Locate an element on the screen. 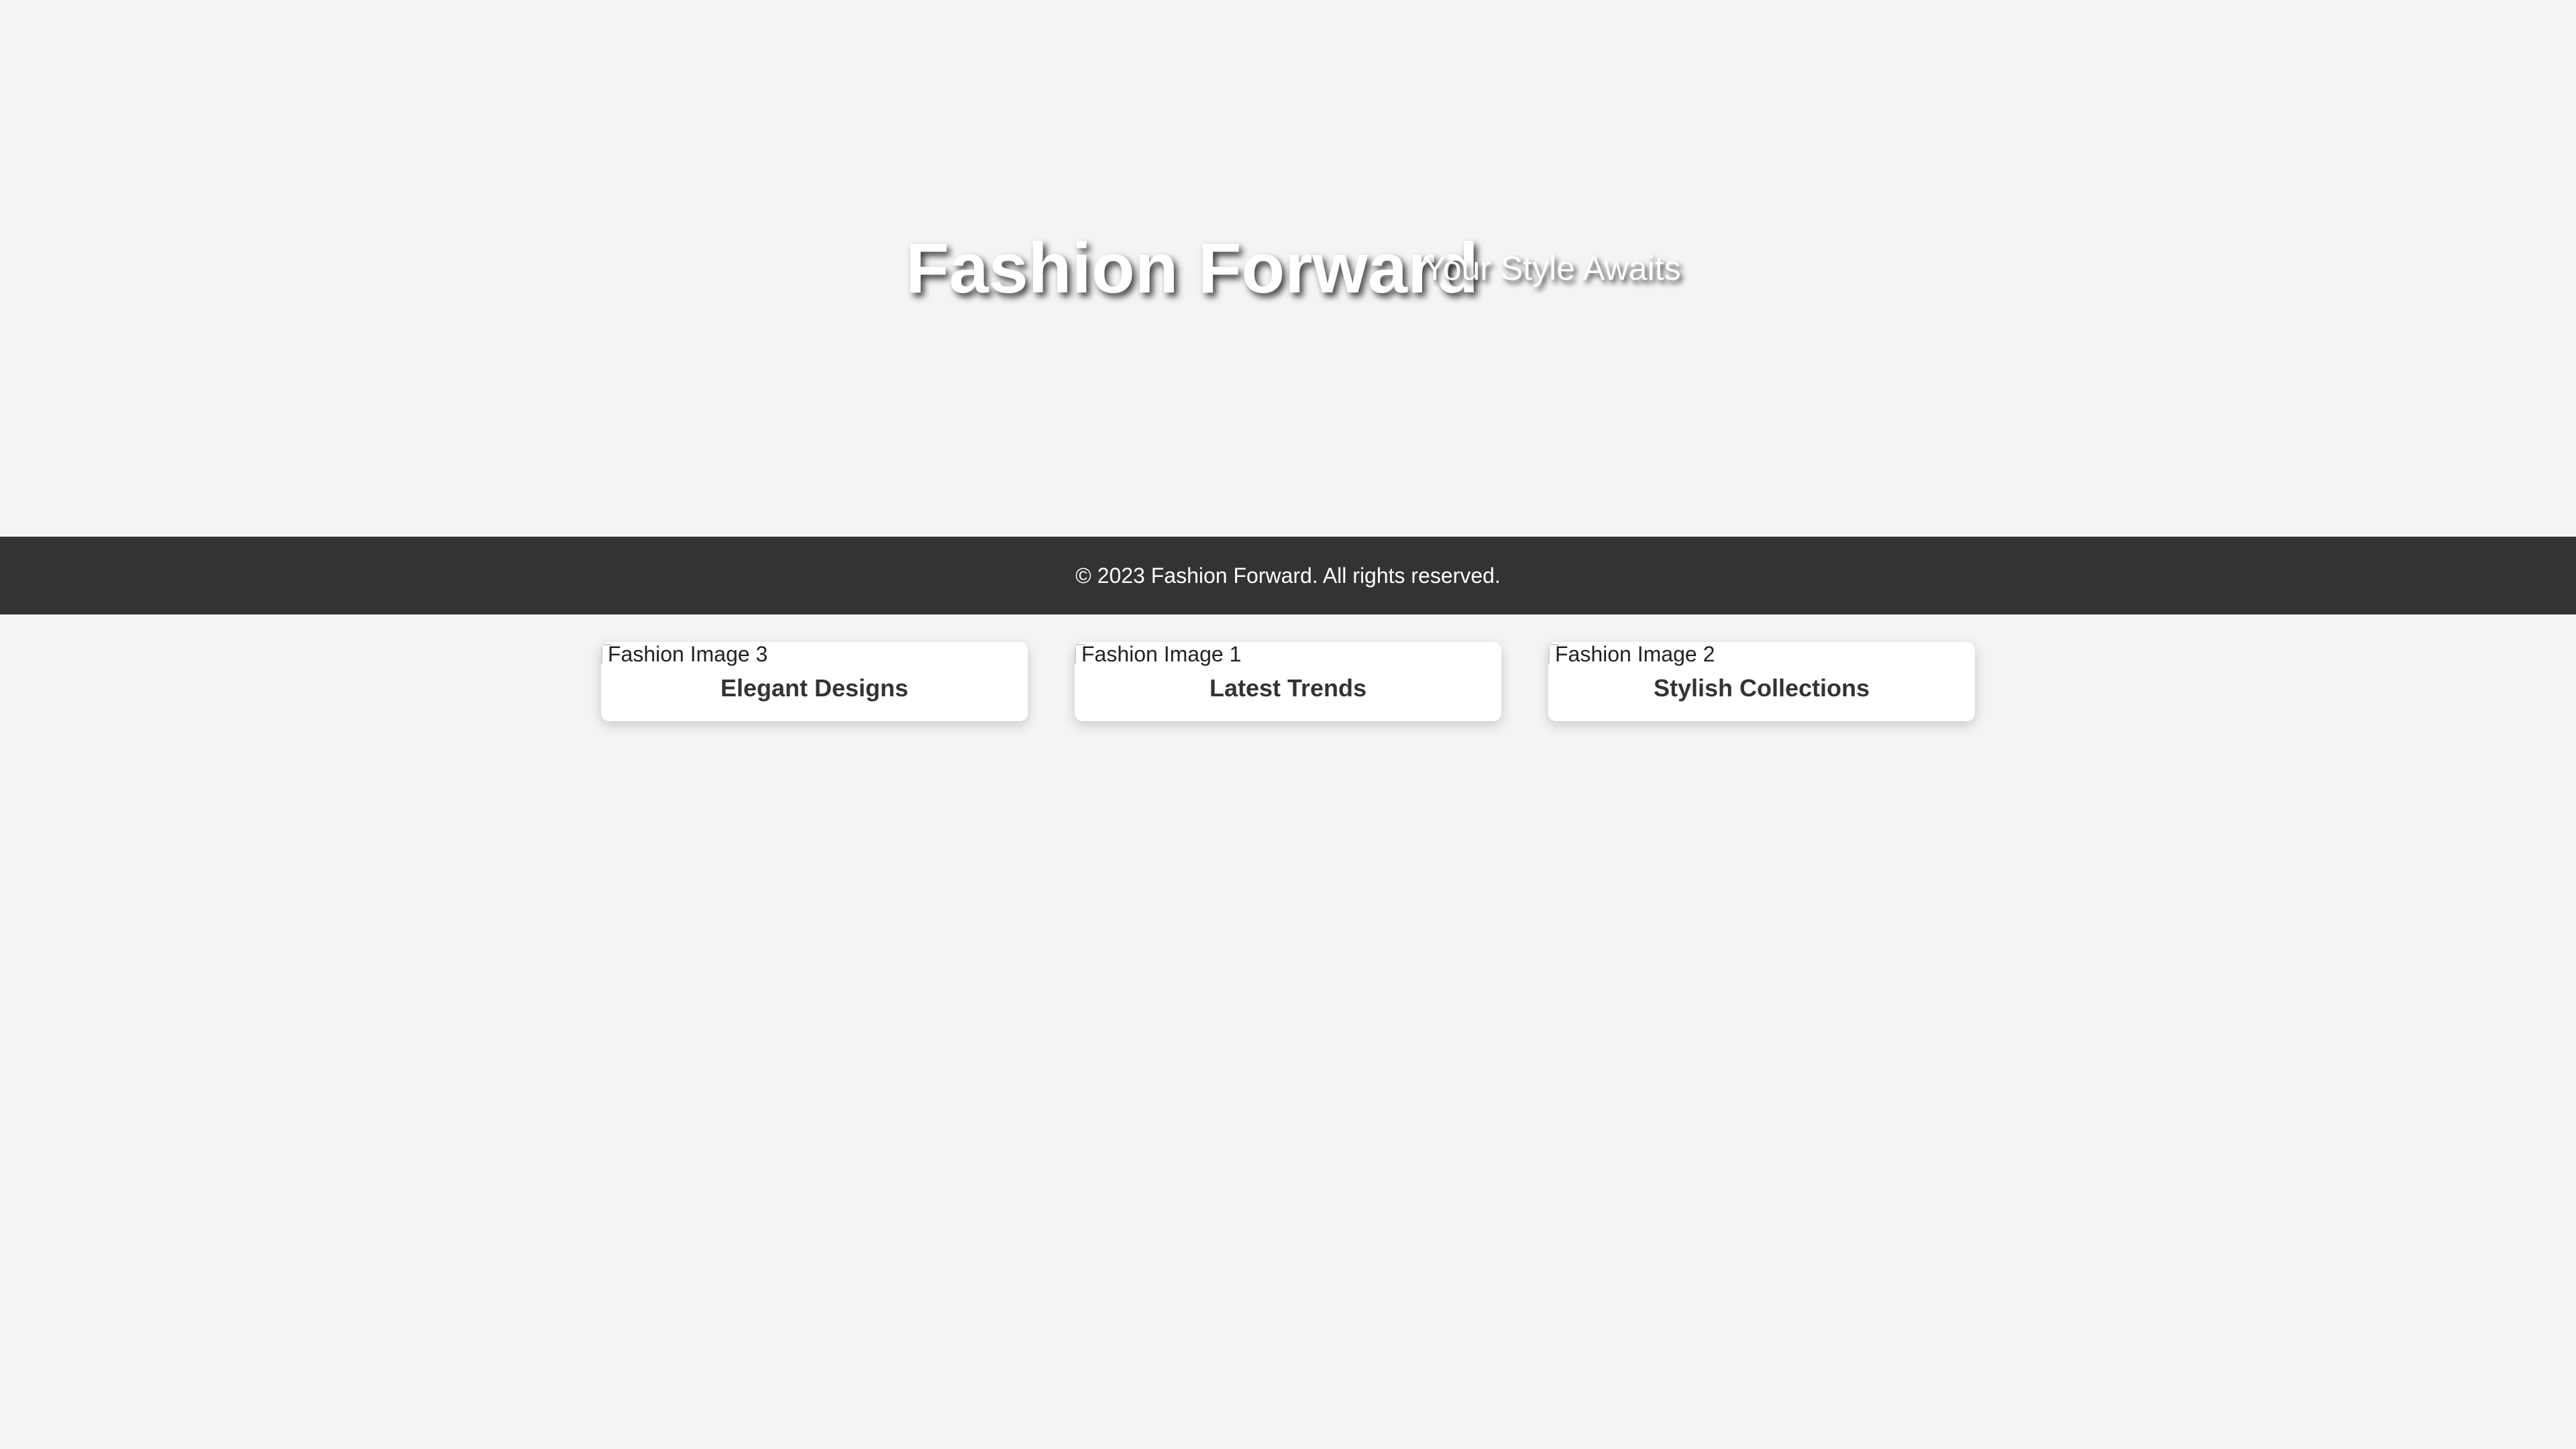  image-alt-text: Fashion Image 3 is located at coordinates (688, 654).